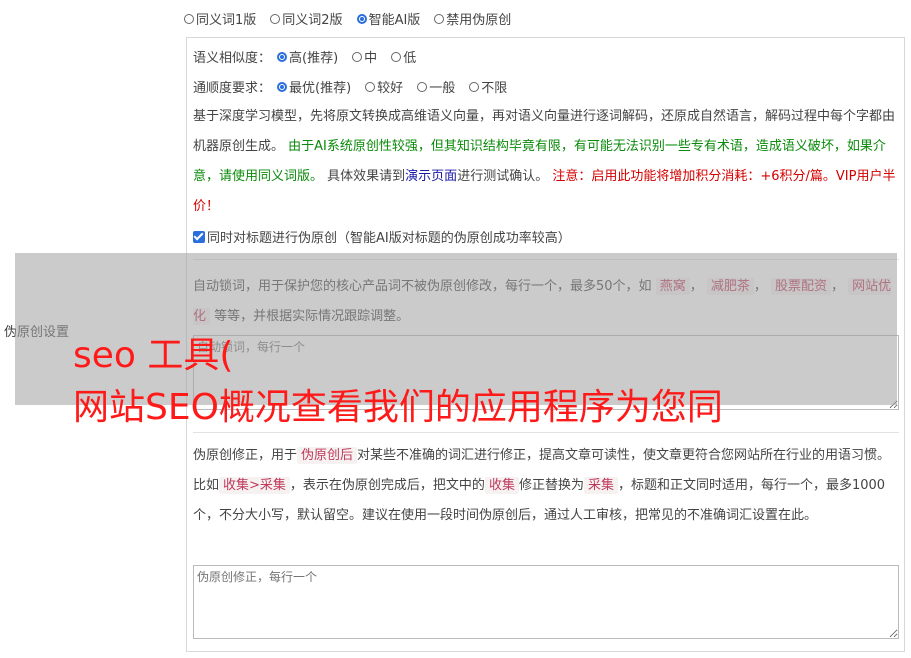 This screenshot has height=658, width=911. What do you see at coordinates (546, 602) in the screenshot?
I see `correction-input` at bounding box center [546, 602].